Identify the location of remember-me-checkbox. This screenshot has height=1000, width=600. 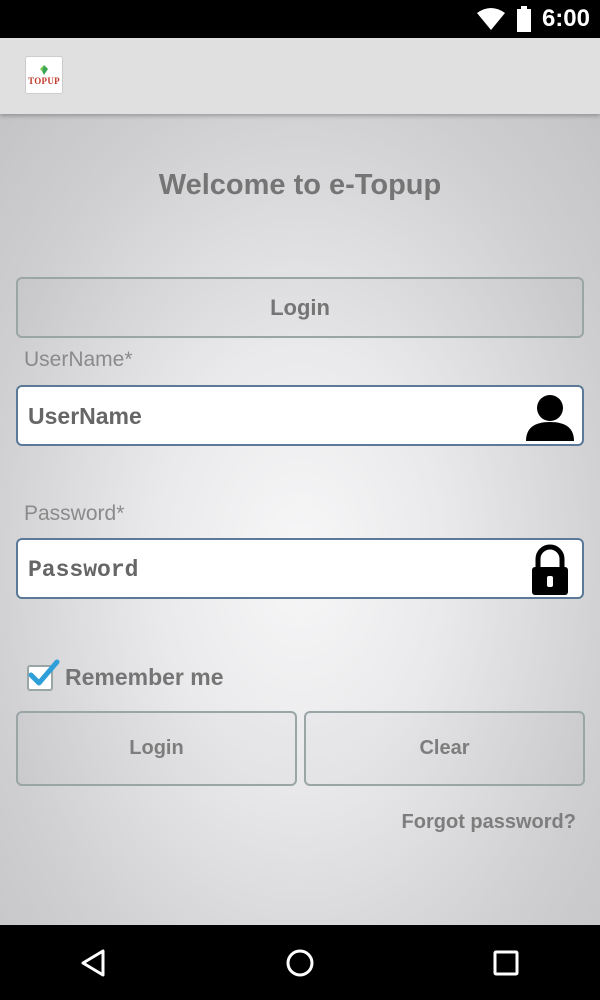
(43, 675).